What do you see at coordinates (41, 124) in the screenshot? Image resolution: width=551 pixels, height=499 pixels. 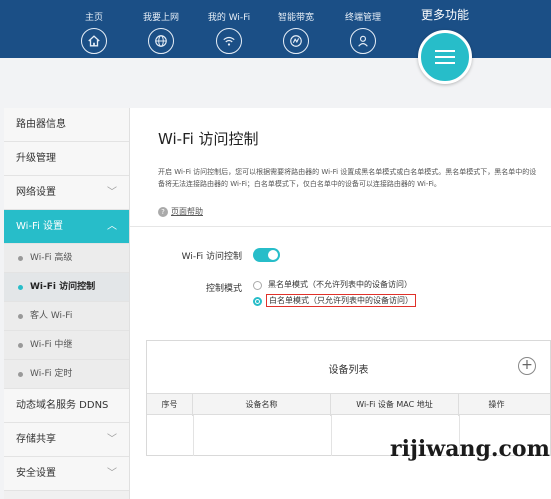 I see `sidebar-item-label: 路由器信息` at bounding box center [41, 124].